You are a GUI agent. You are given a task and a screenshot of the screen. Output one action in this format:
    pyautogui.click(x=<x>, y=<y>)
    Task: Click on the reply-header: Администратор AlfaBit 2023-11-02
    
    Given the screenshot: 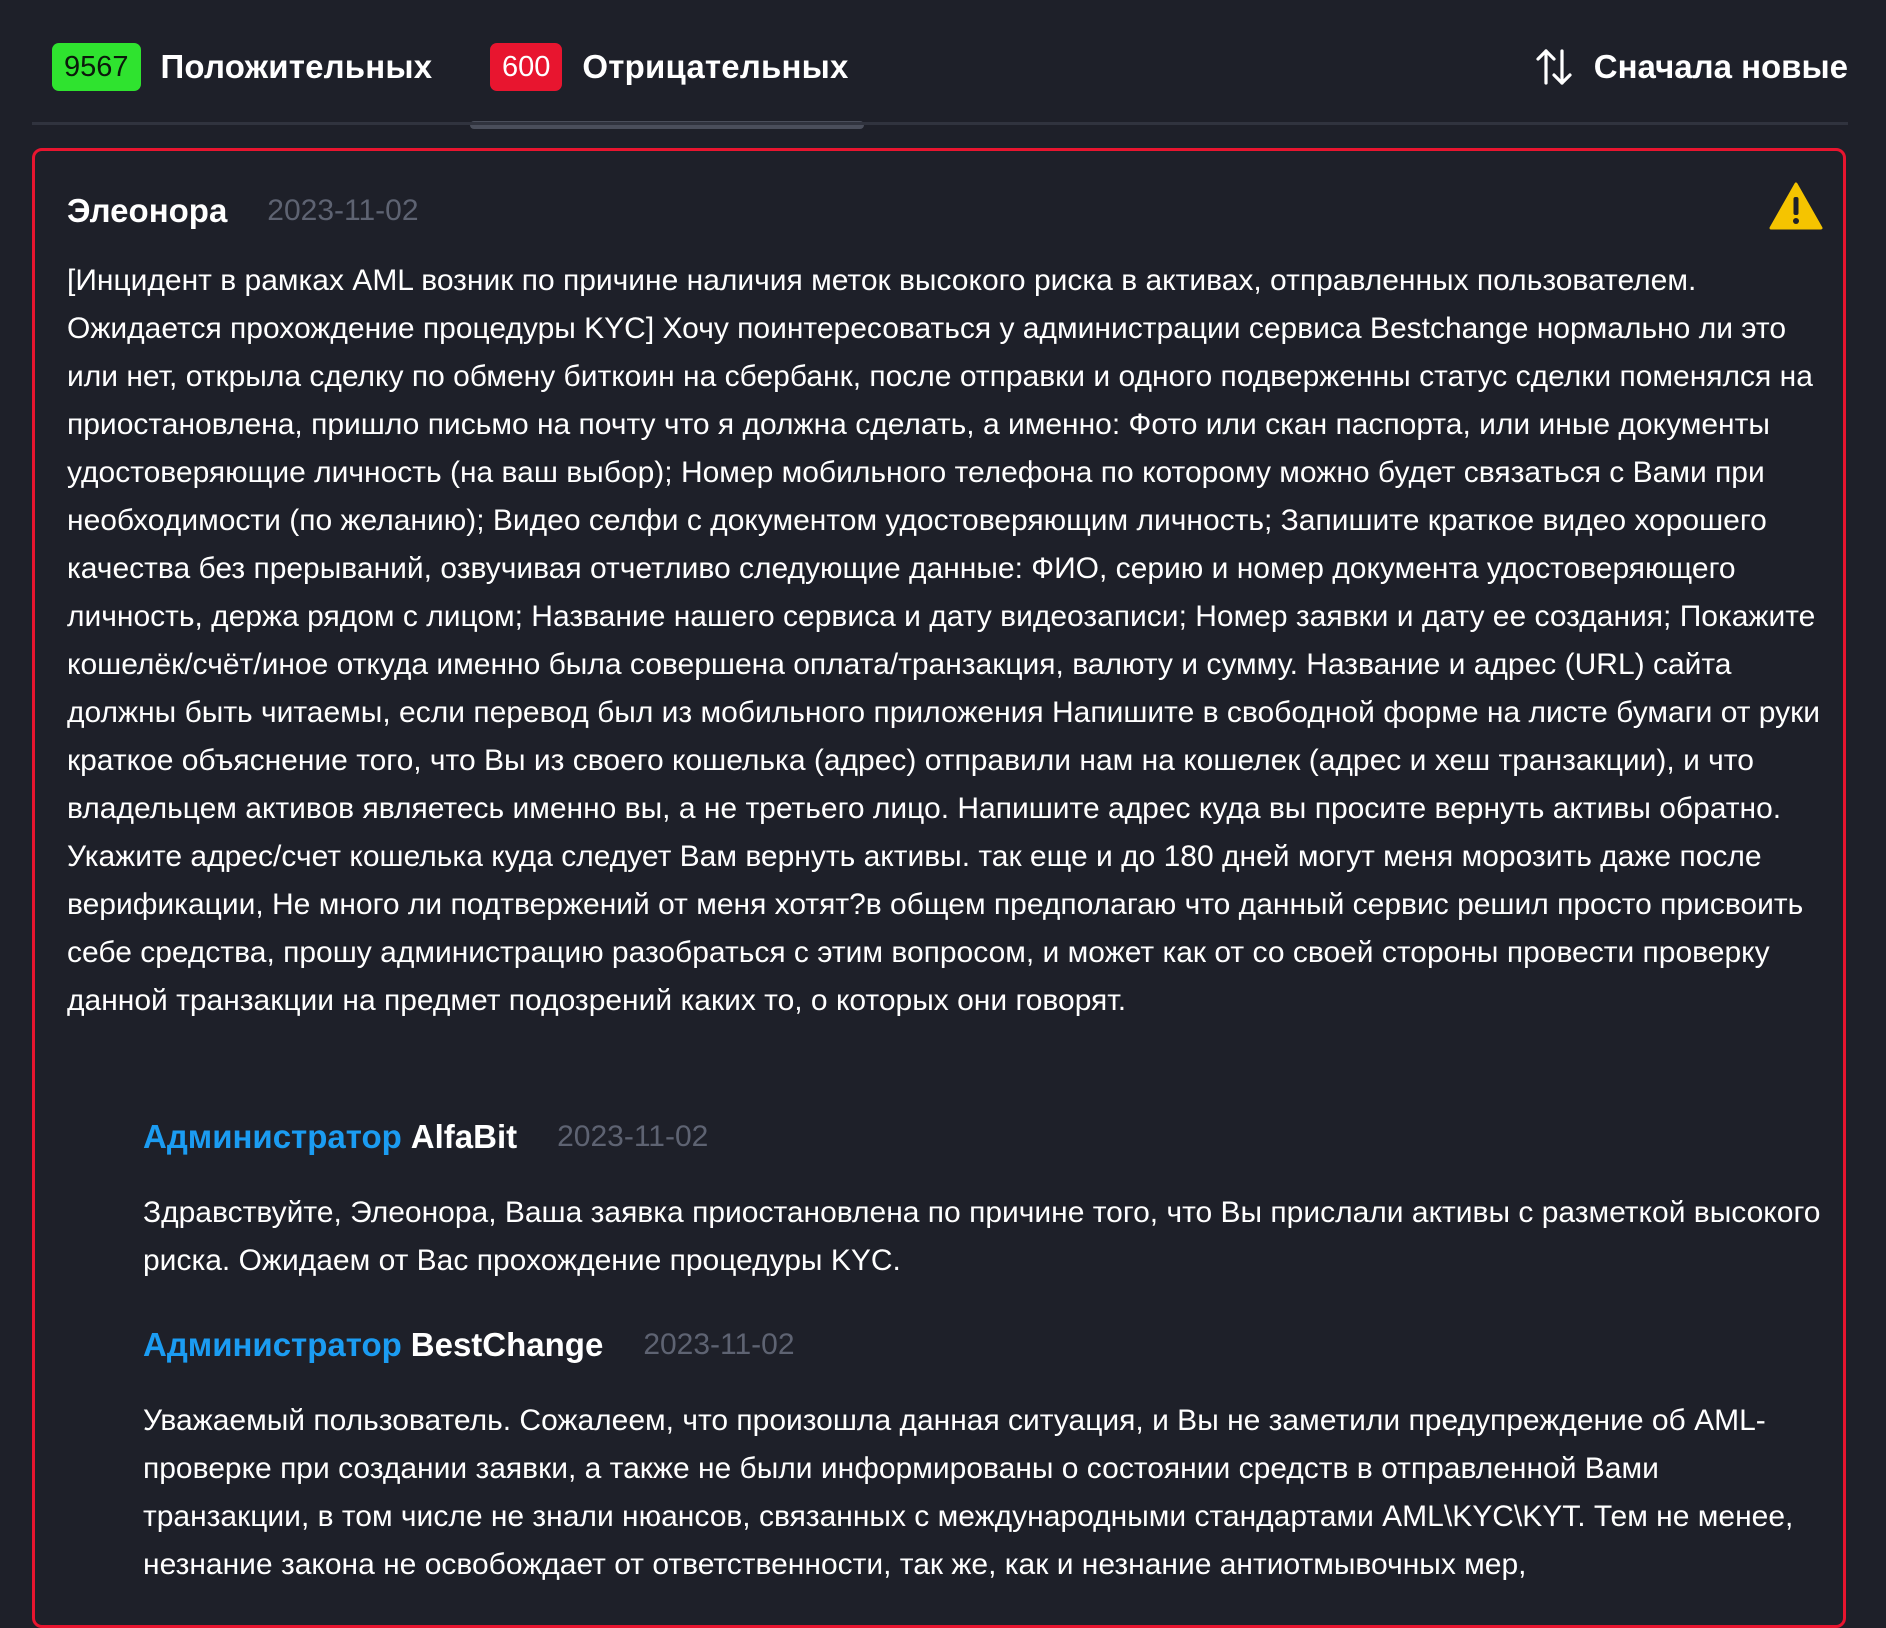 What is the action you would take?
    pyautogui.click(x=988, y=1137)
    